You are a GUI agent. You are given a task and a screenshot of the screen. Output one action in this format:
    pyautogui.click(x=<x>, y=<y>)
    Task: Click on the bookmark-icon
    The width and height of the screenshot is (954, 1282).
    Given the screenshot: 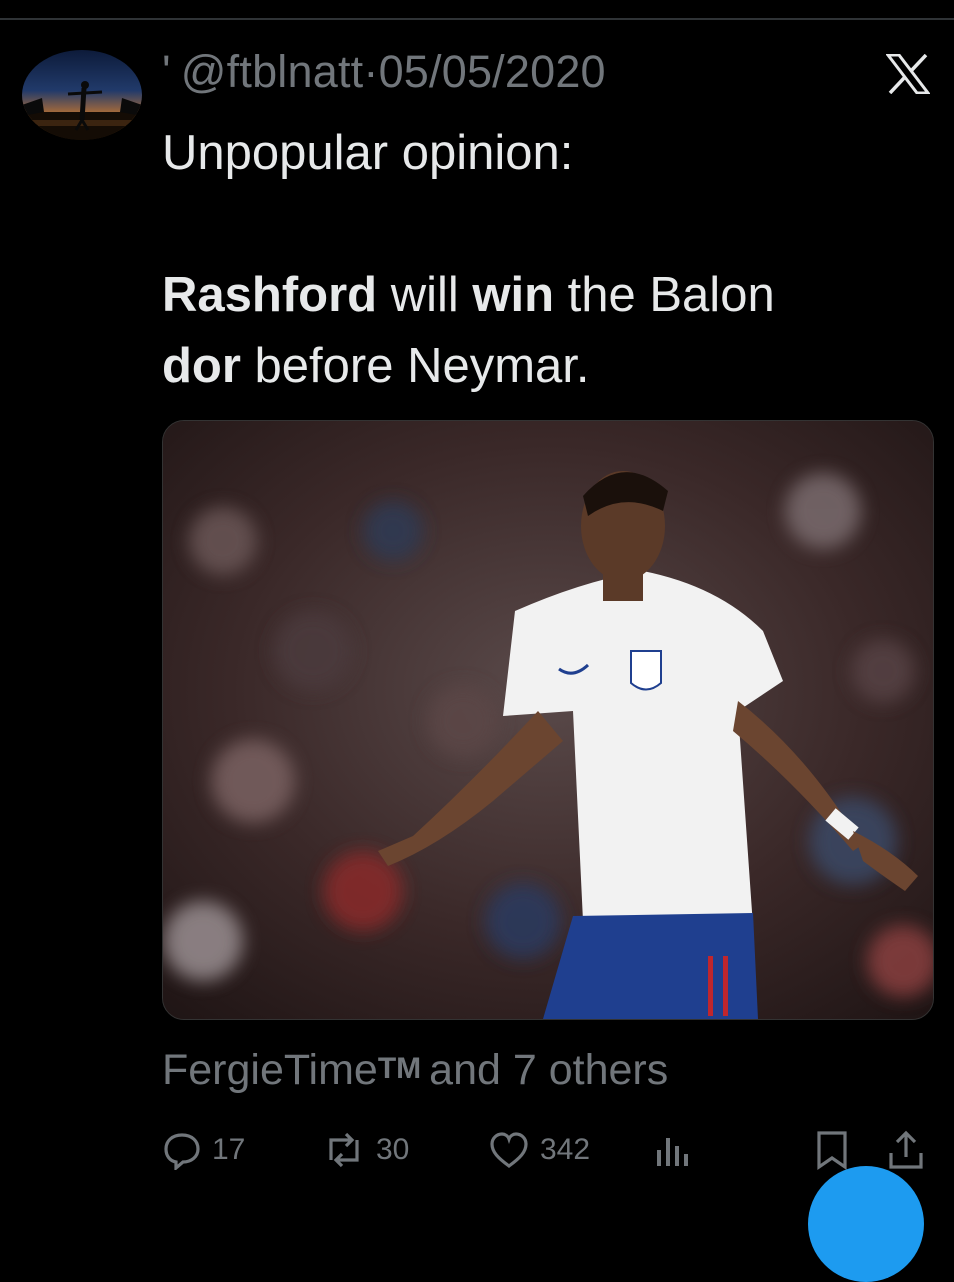 What is the action you would take?
    pyautogui.click(x=832, y=1150)
    